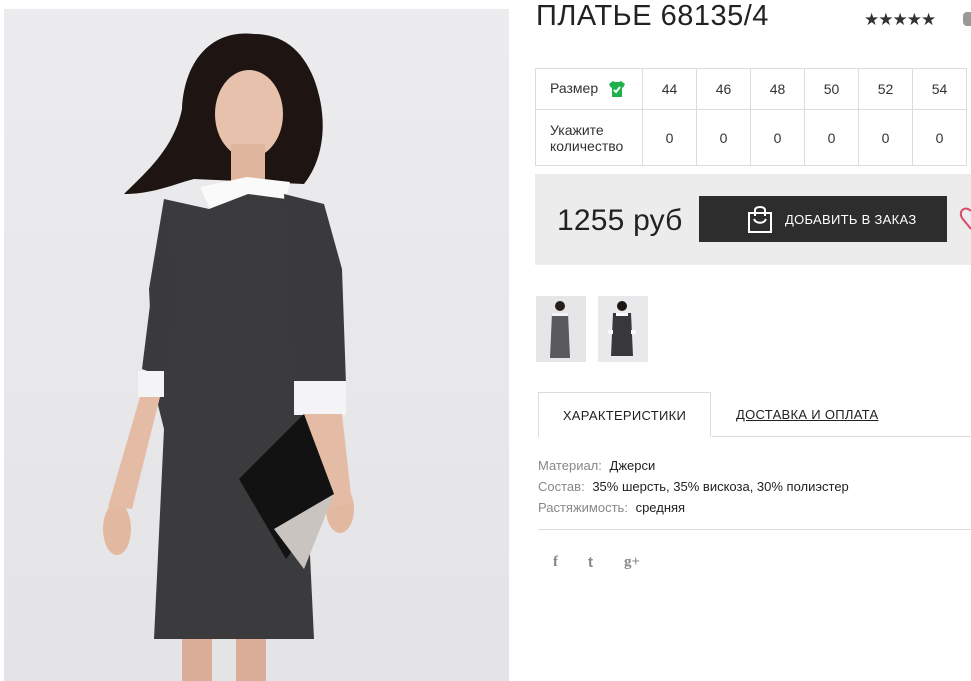 This screenshot has width=971, height=681. Describe the element at coordinates (831, 89) in the screenshot. I see `size-50: 50` at that location.